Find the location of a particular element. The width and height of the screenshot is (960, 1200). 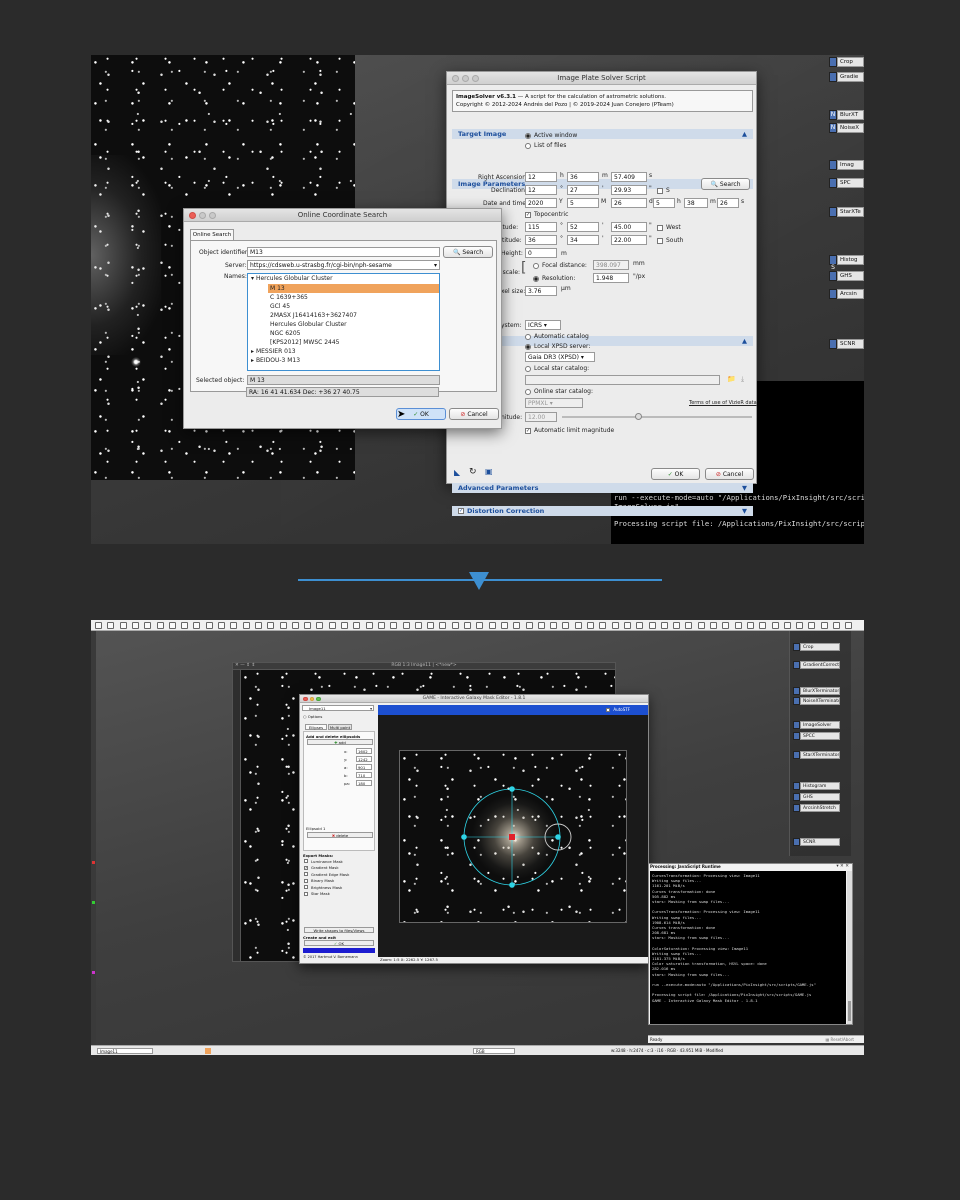

online-star-radio is located at coordinates (528, 391).